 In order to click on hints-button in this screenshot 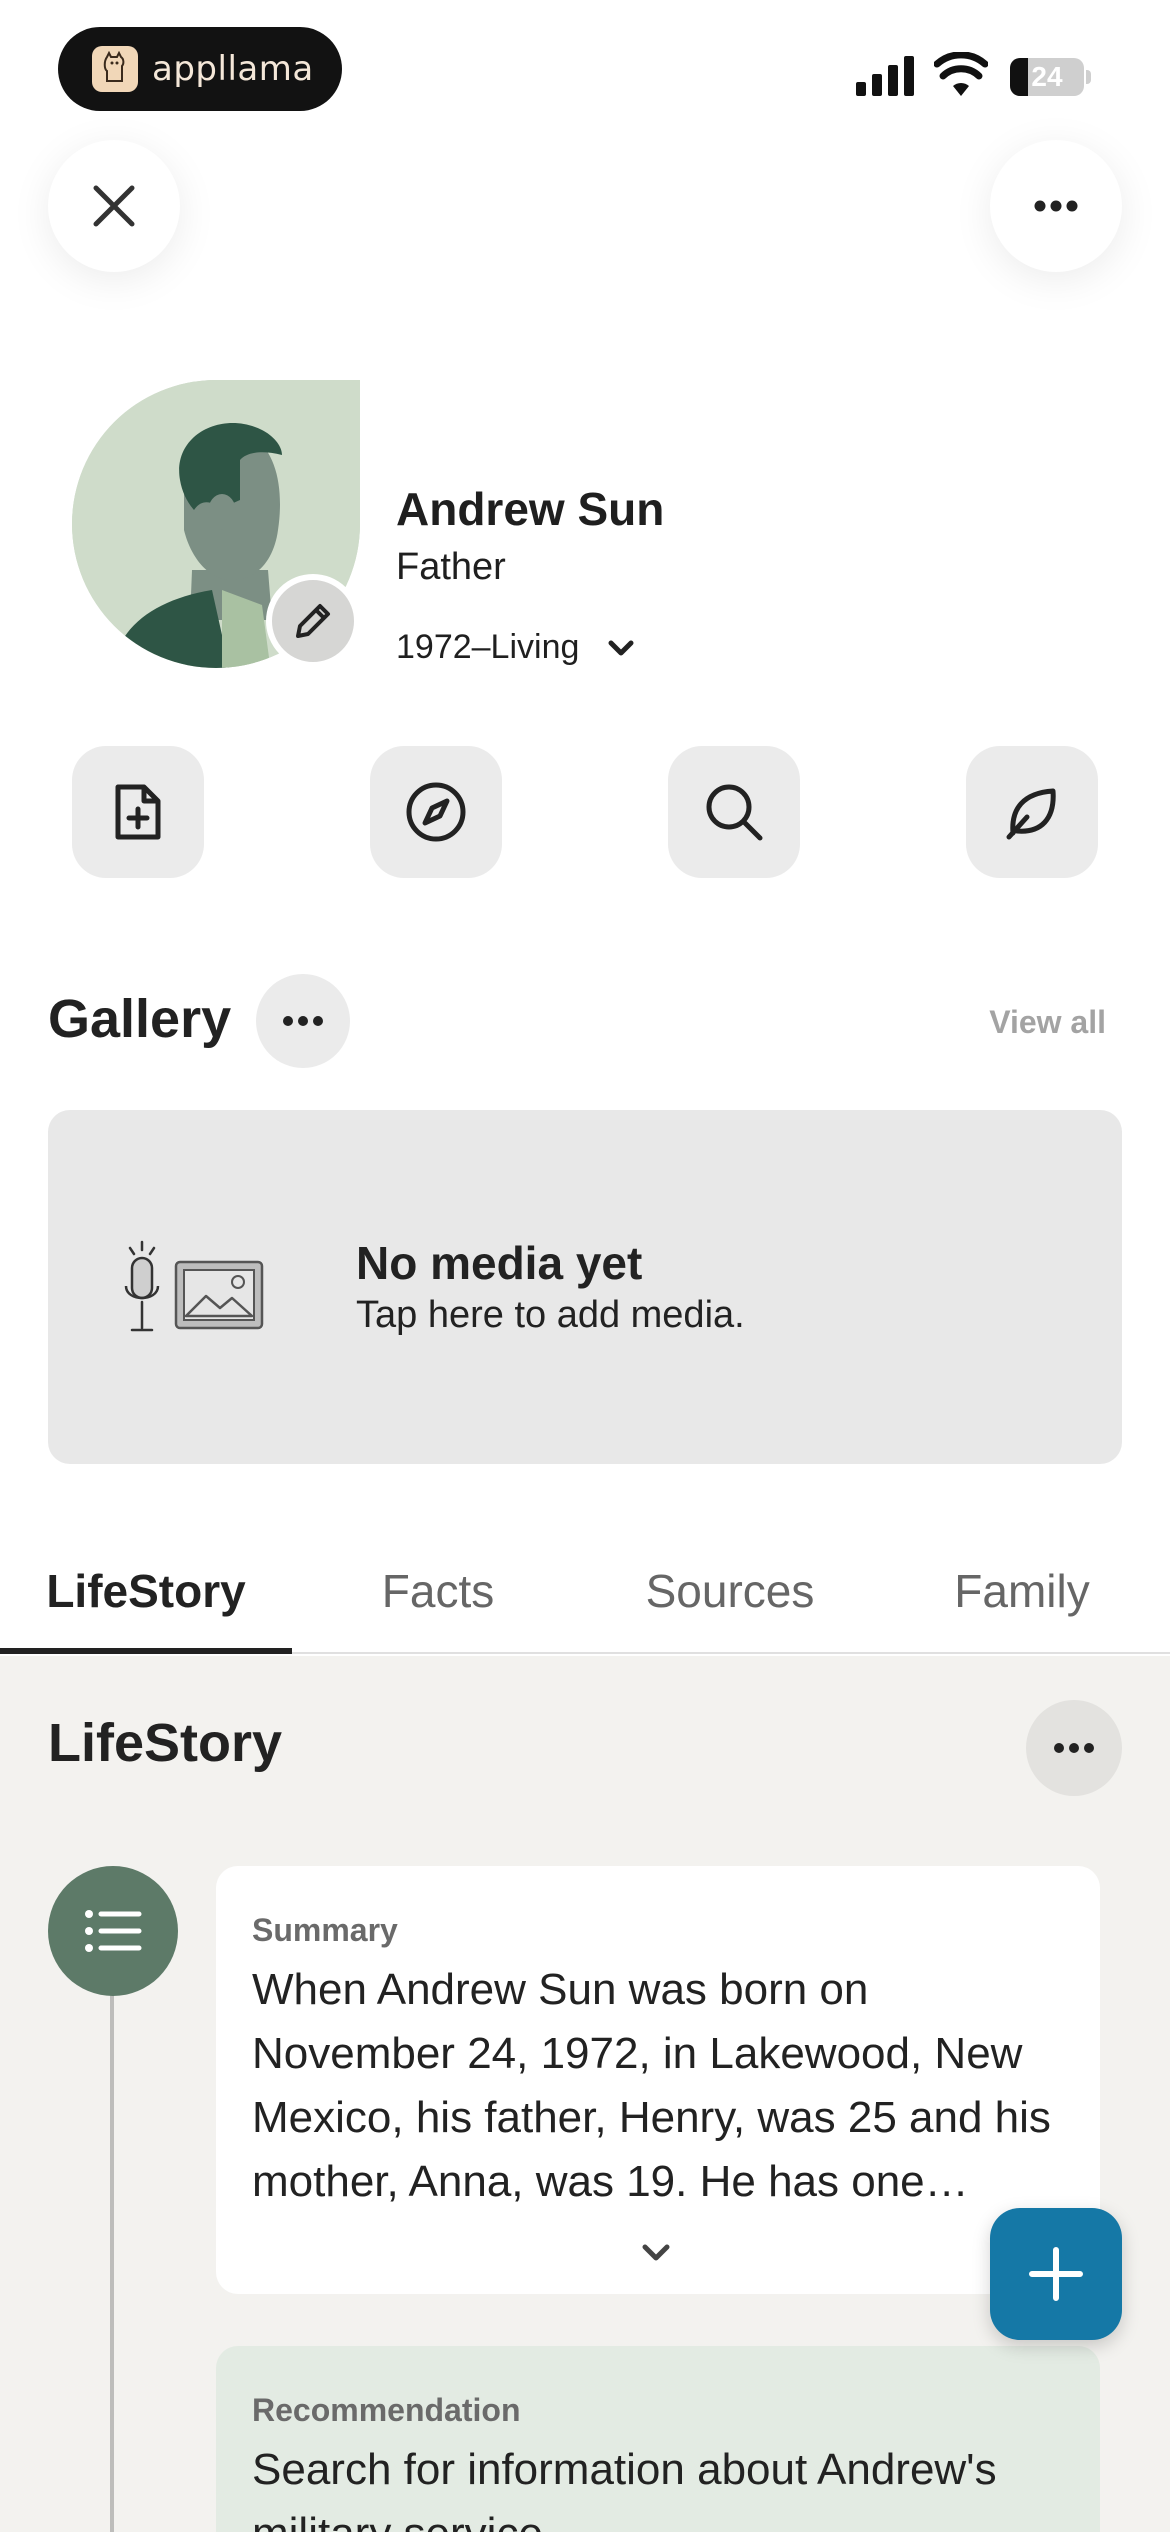, I will do `click(1032, 812)`.